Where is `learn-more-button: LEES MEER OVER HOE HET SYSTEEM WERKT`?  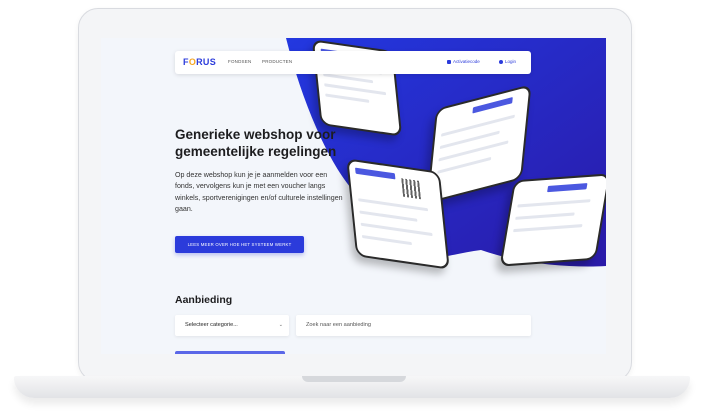
learn-more-button: LEES MEER OVER HOE HET SYSTEEM WERKT is located at coordinates (239, 244).